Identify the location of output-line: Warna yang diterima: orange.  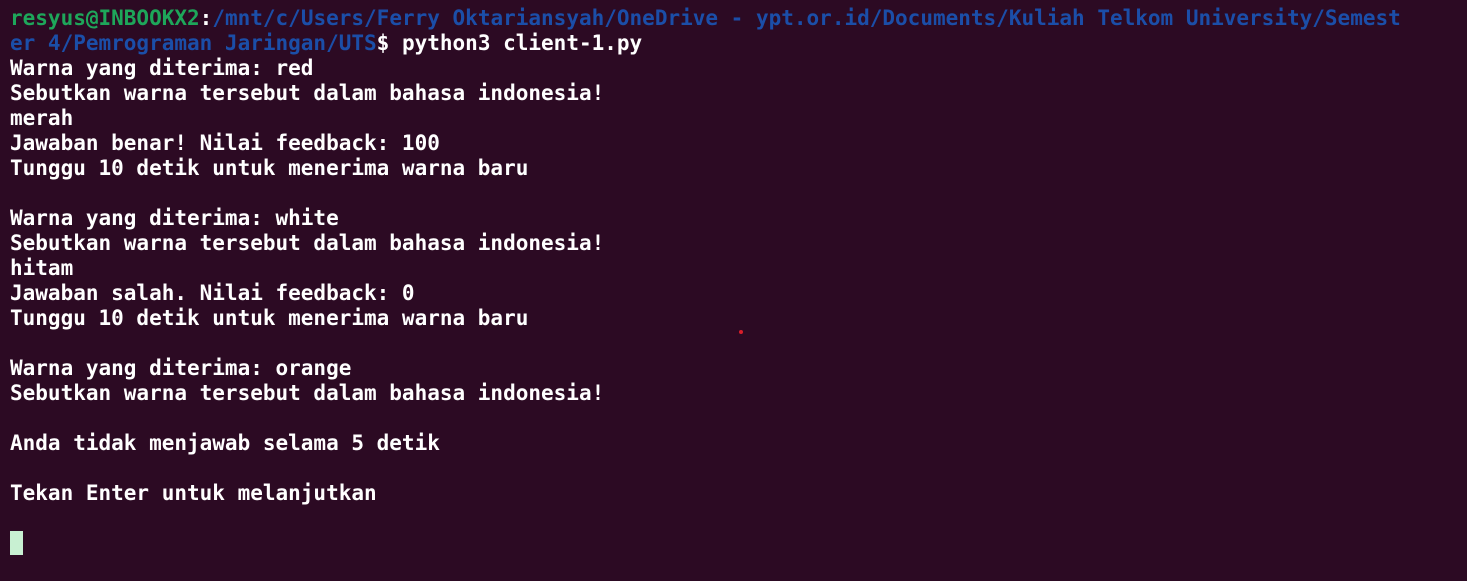
(181, 368).